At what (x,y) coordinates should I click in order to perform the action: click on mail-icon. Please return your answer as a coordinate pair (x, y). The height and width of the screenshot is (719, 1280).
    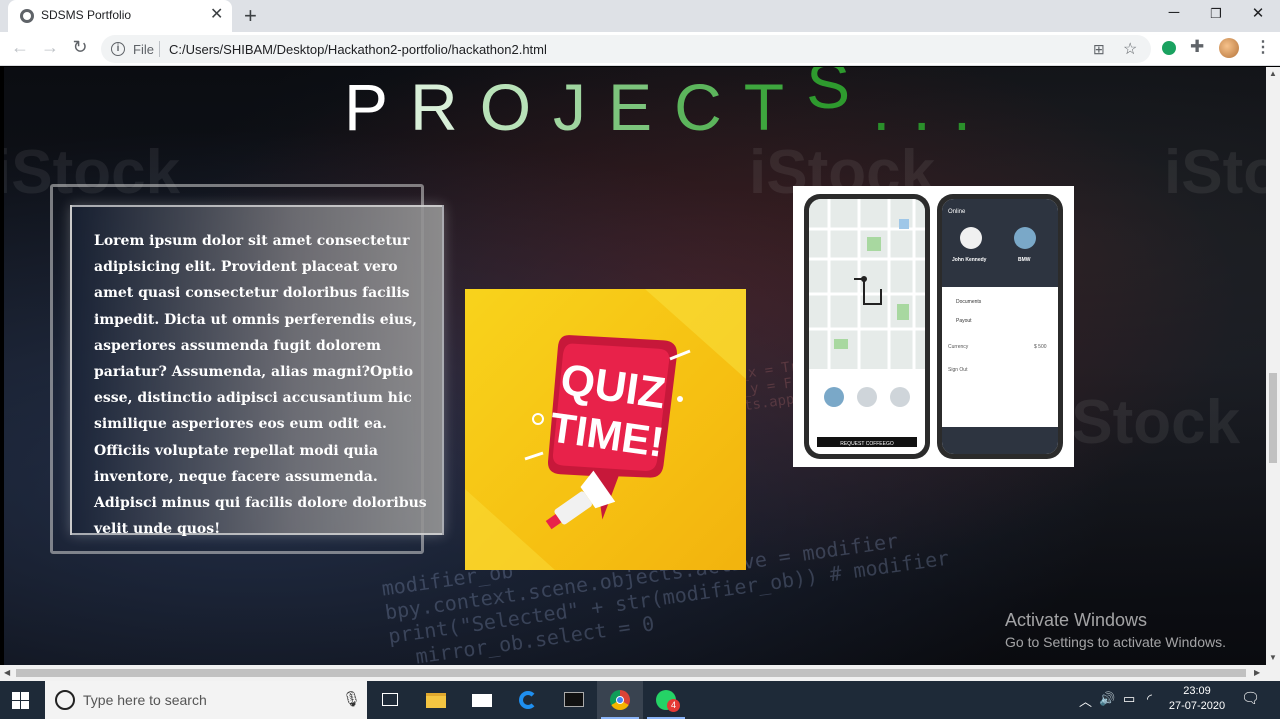
    Looking at the image, I should click on (482, 700).